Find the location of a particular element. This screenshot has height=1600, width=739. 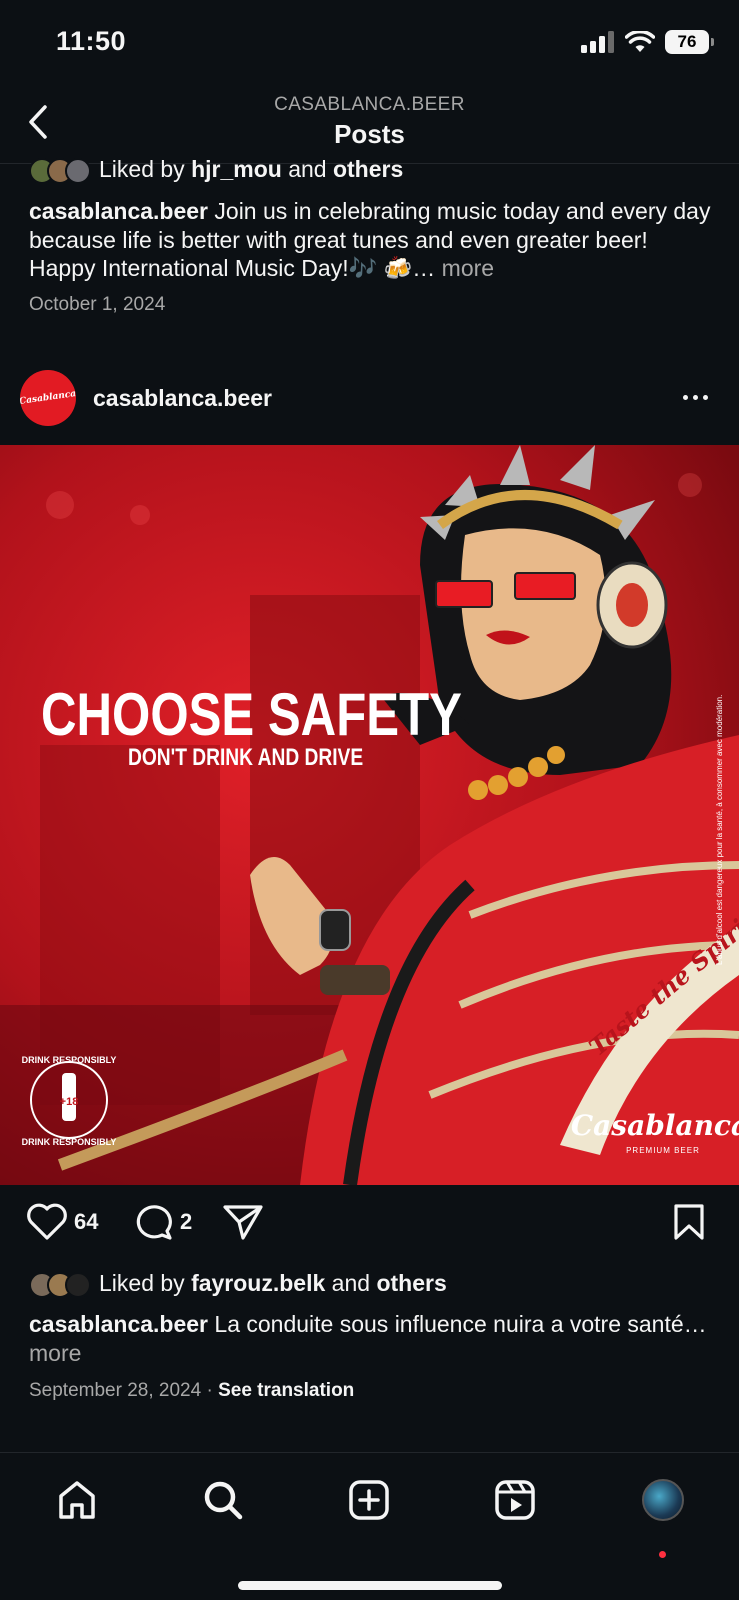

home-indicator is located at coordinates (370, 1585).